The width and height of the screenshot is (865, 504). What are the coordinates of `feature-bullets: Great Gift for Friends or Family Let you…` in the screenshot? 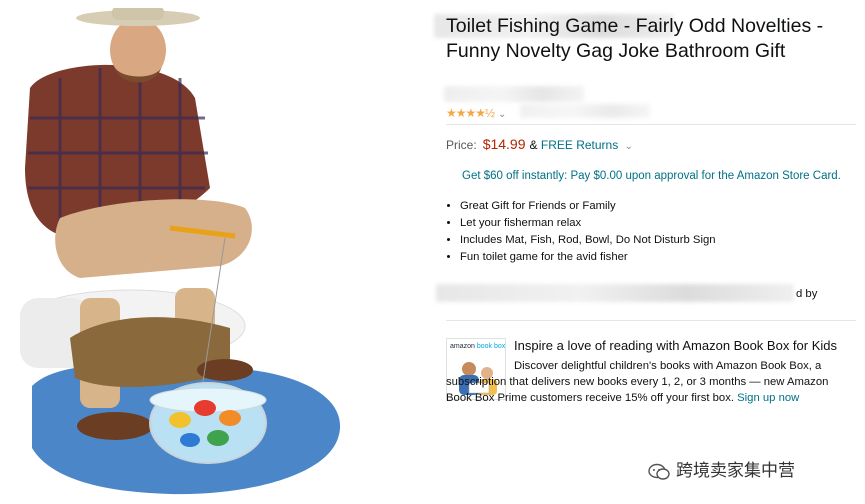 It's located at (581, 232).